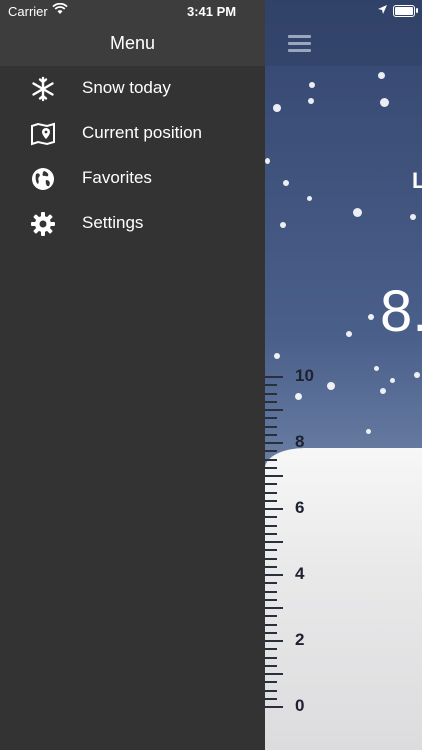 Image resolution: width=422 pixels, height=750 pixels. What do you see at coordinates (417, 180) in the screenshot?
I see `partial-location-text: L` at bounding box center [417, 180].